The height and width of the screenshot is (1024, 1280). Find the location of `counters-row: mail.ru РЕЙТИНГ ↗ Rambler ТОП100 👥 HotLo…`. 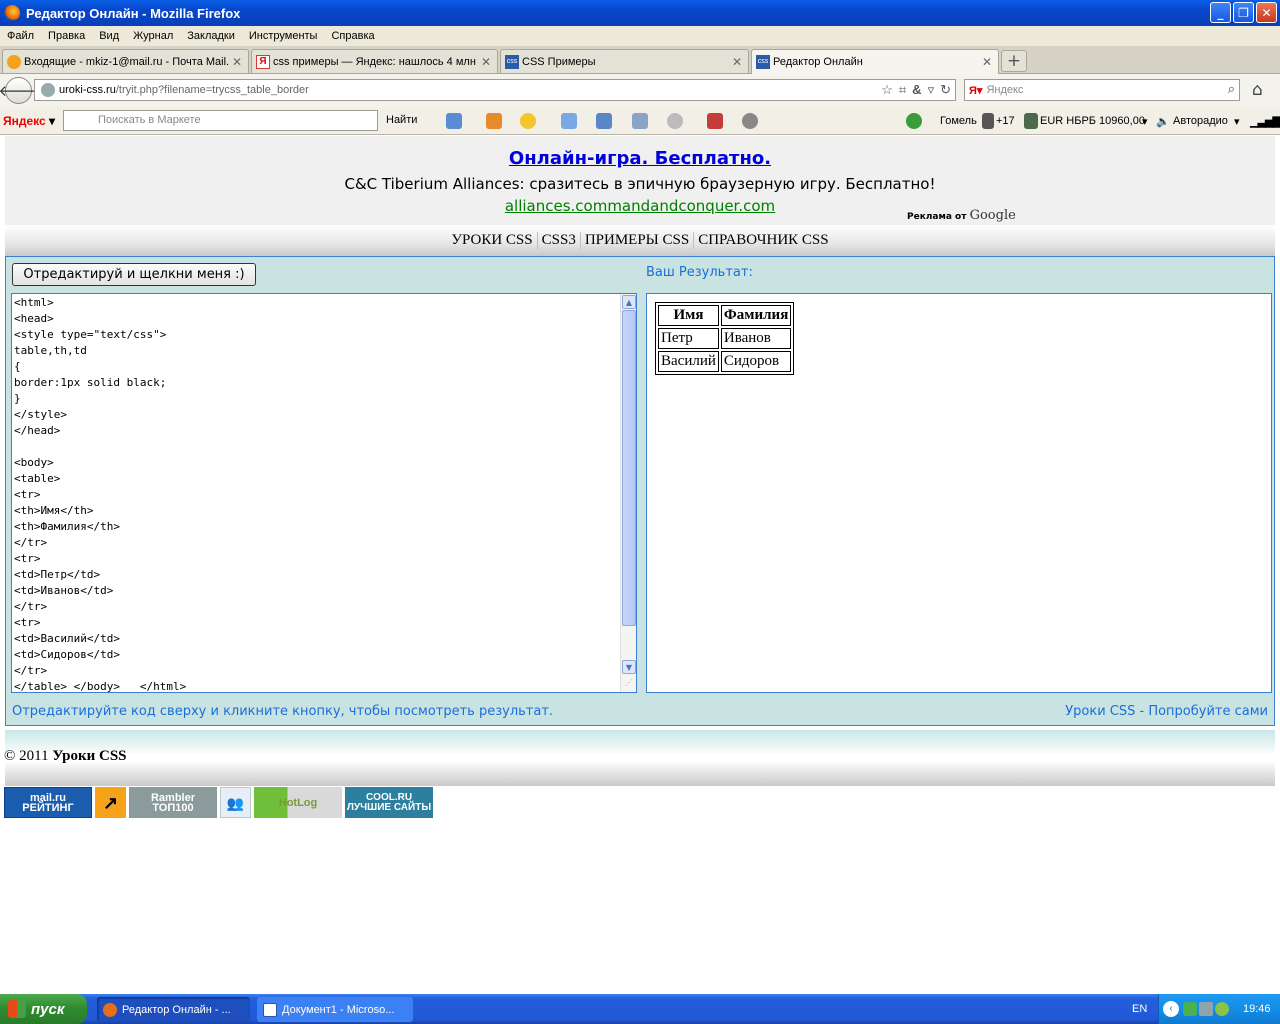

counters-row: mail.ru РЕЙТИНГ ↗ Rambler ТОП100 👥 HotLo… is located at coordinates (218, 802).